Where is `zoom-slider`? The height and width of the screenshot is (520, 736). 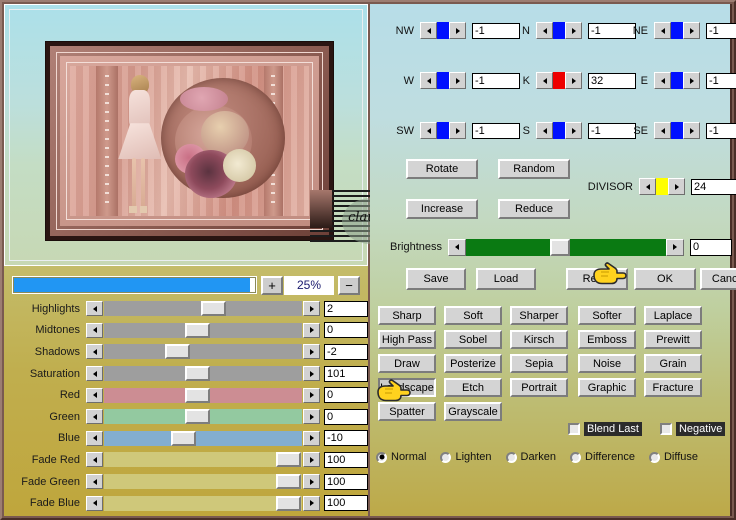
zoom-slider is located at coordinates (134, 285).